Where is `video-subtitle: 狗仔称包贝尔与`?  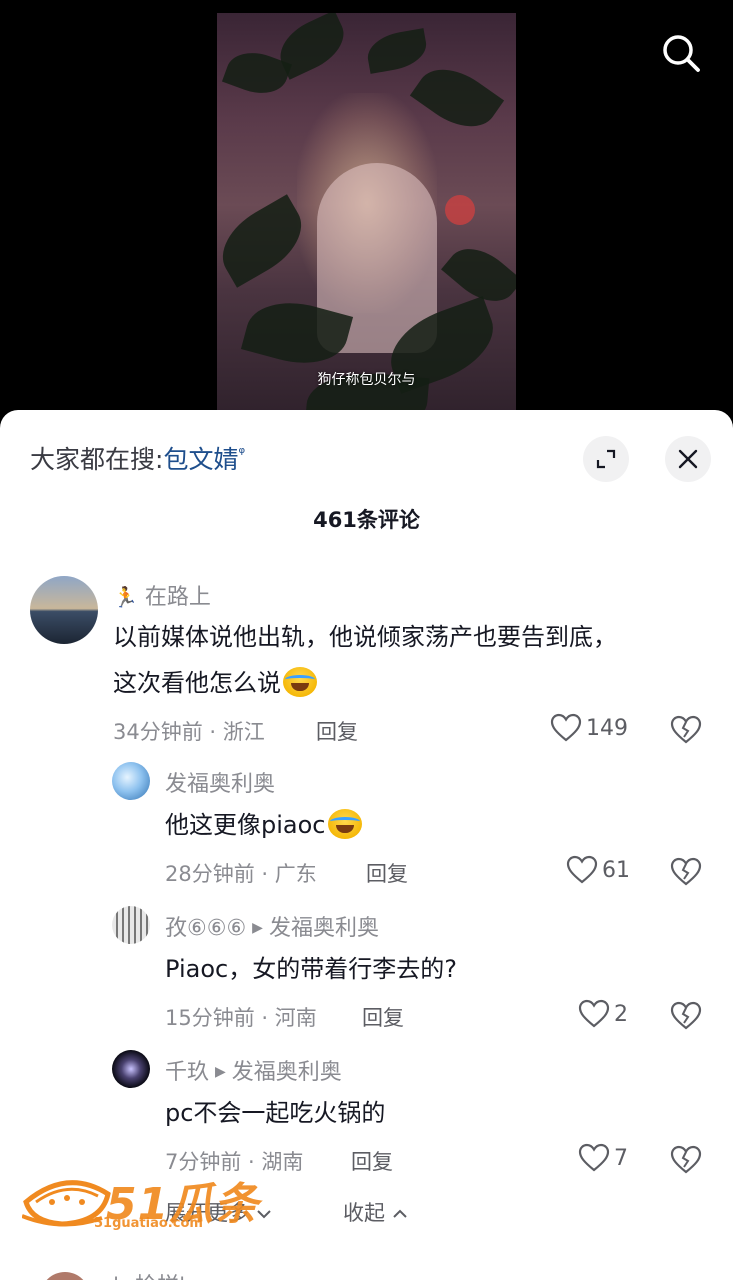 video-subtitle: 狗仔称包贝尔与 is located at coordinates (366, 380).